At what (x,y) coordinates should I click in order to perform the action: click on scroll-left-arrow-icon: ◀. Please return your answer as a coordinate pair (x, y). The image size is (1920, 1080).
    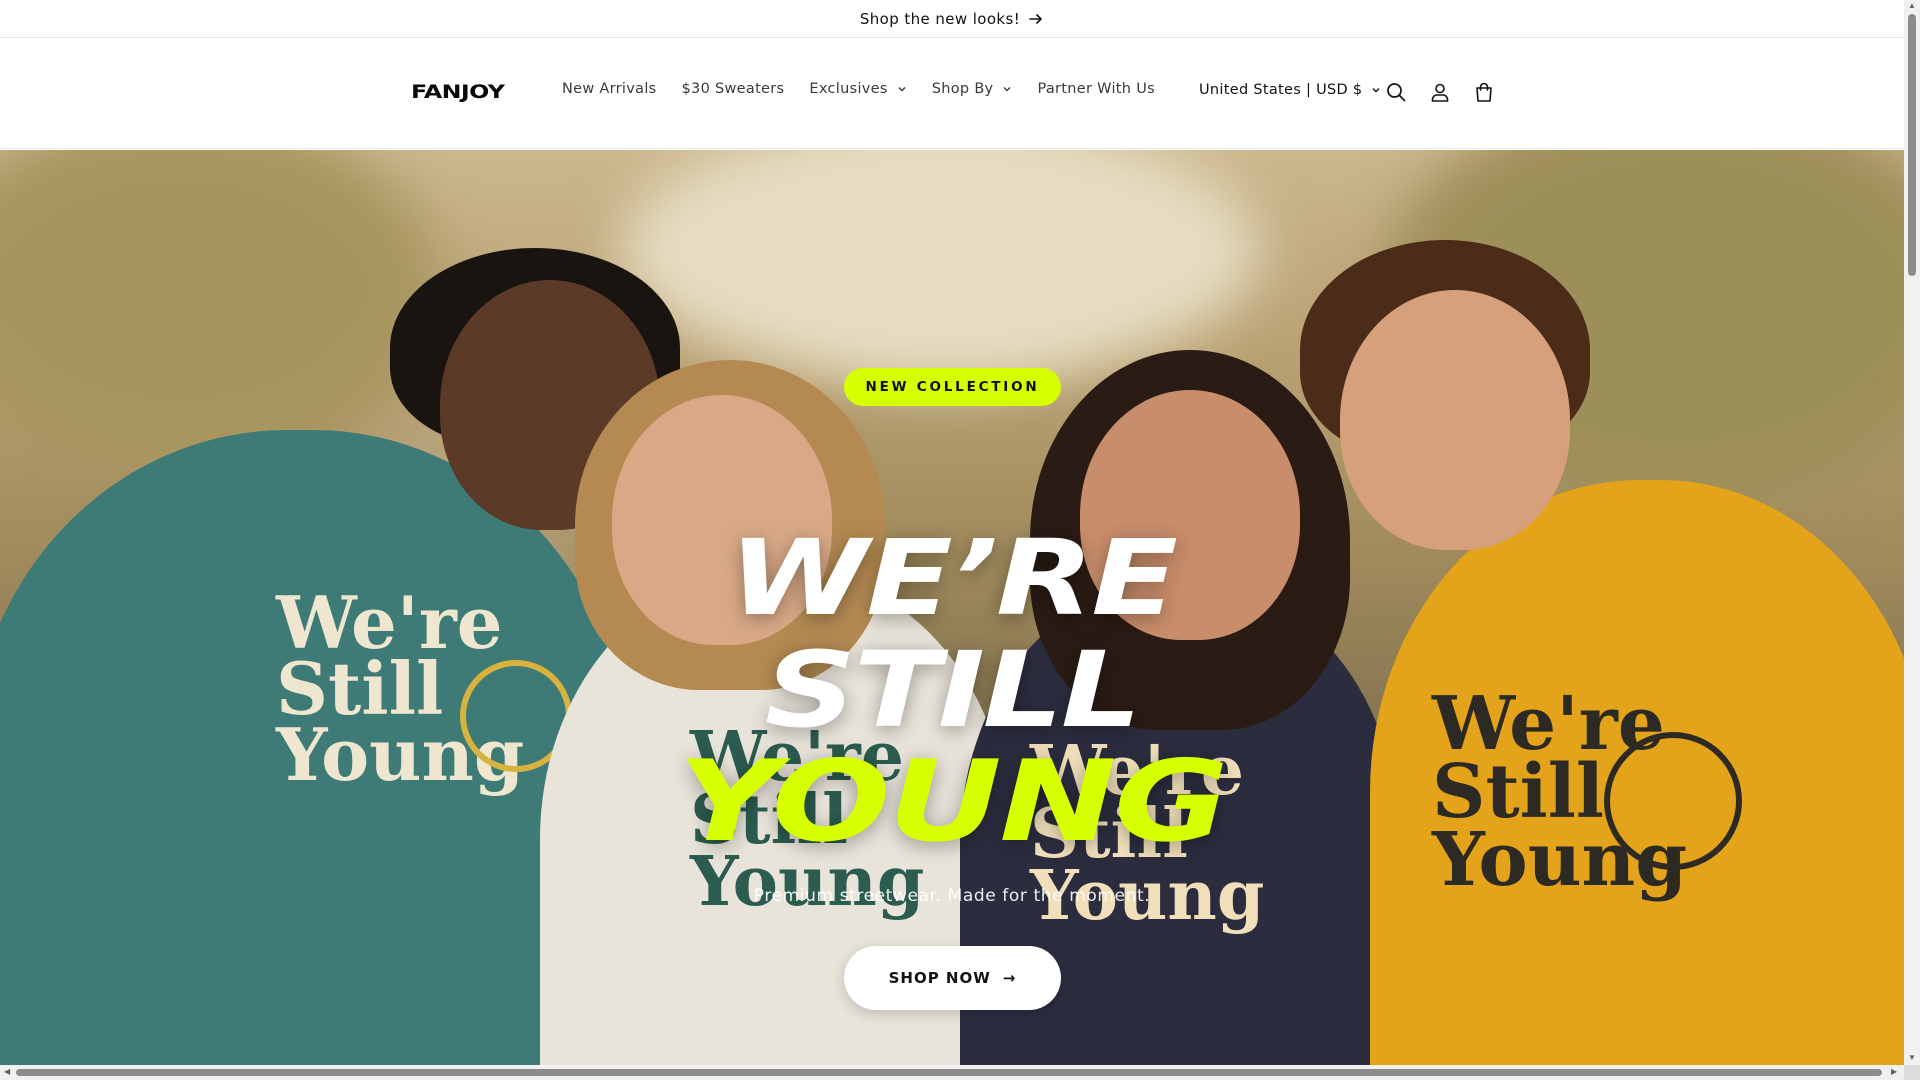
    Looking at the image, I should click on (7, 1072).